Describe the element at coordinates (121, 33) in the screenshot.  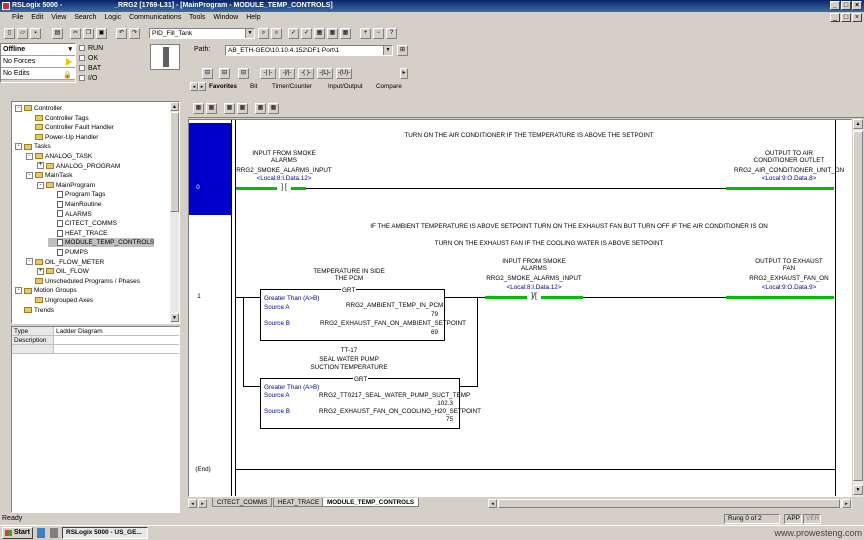
I see `undo-icon: ↶` at that location.